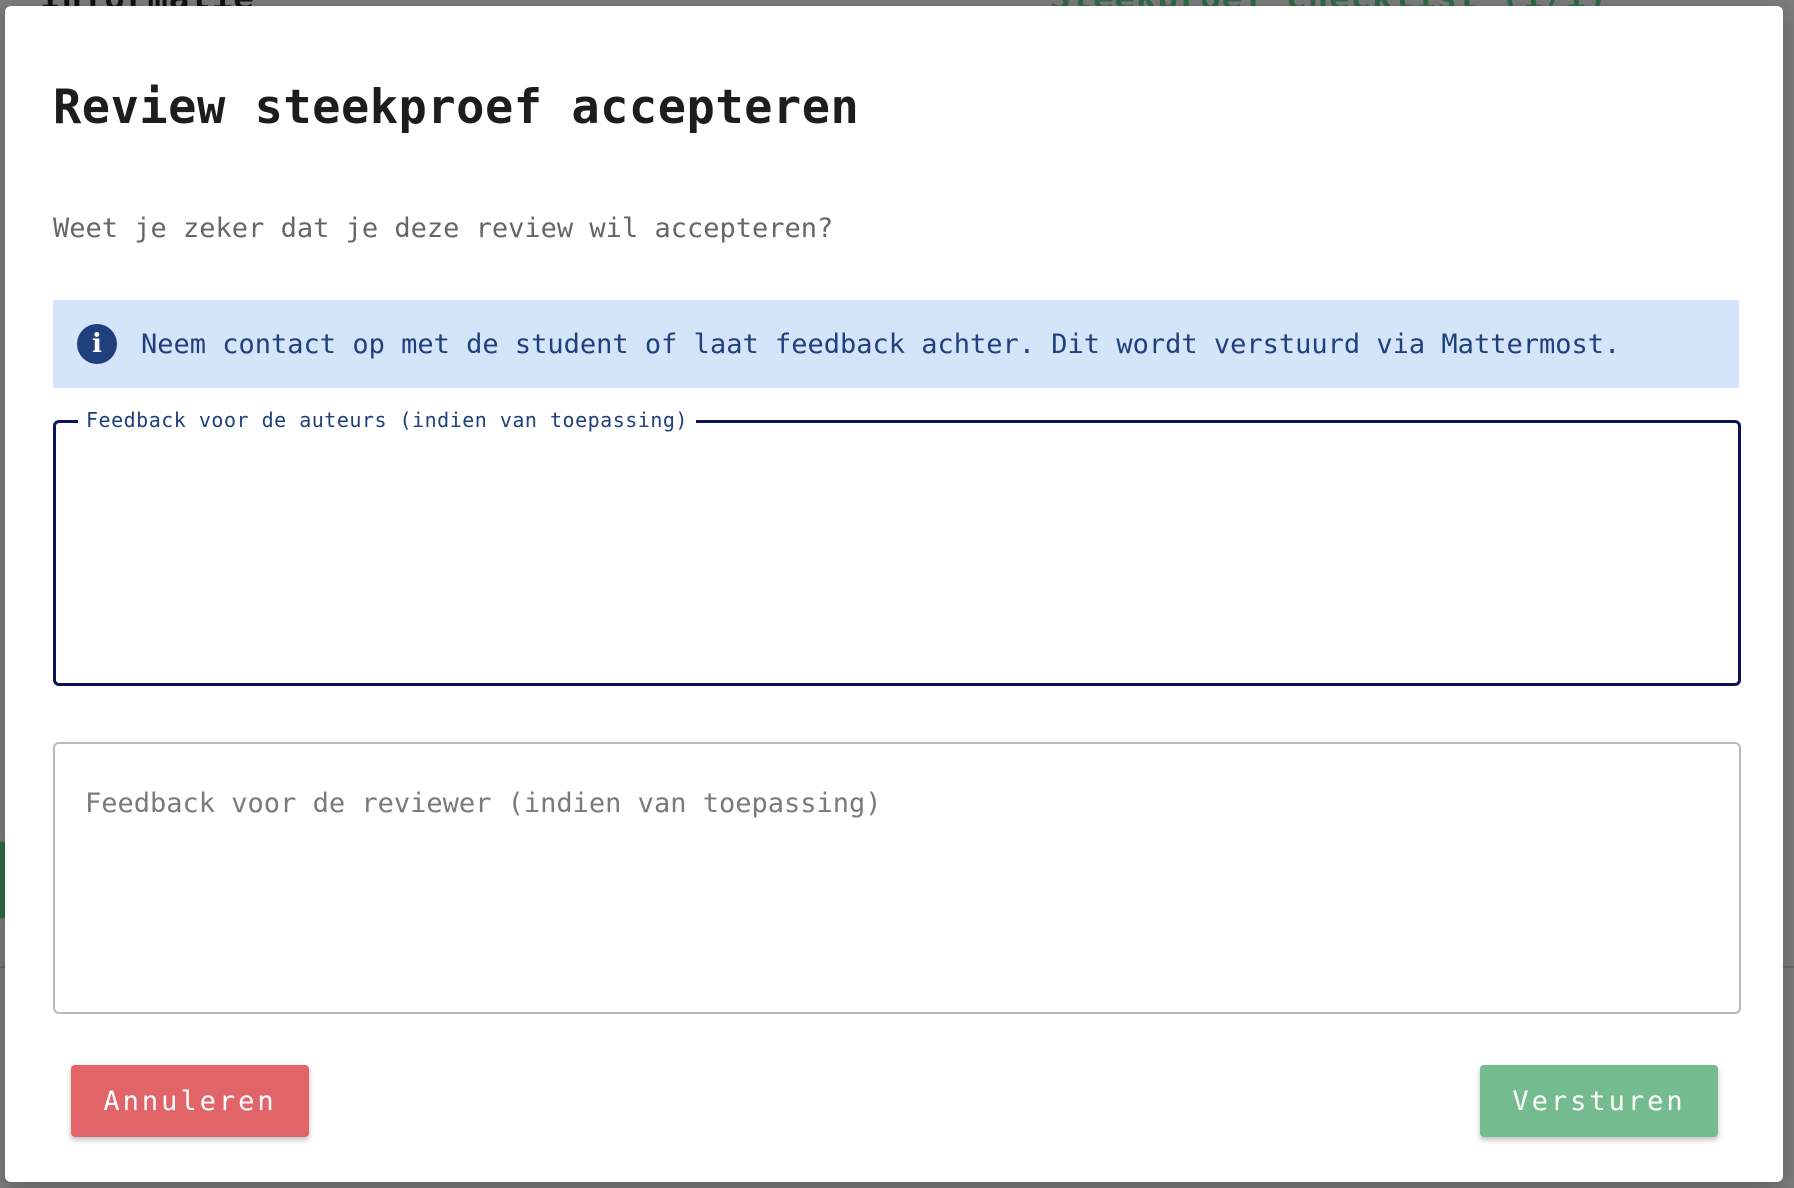  What do you see at coordinates (97, 344) in the screenshot?
I see `info-icon: i` at bounding box center [97, 344].